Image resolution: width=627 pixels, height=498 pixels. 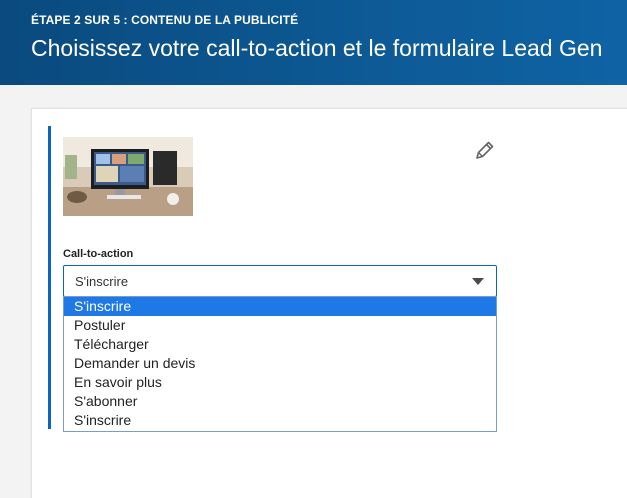 I want to click on cta-select: S'inscrire, so click(x=280, y=281).